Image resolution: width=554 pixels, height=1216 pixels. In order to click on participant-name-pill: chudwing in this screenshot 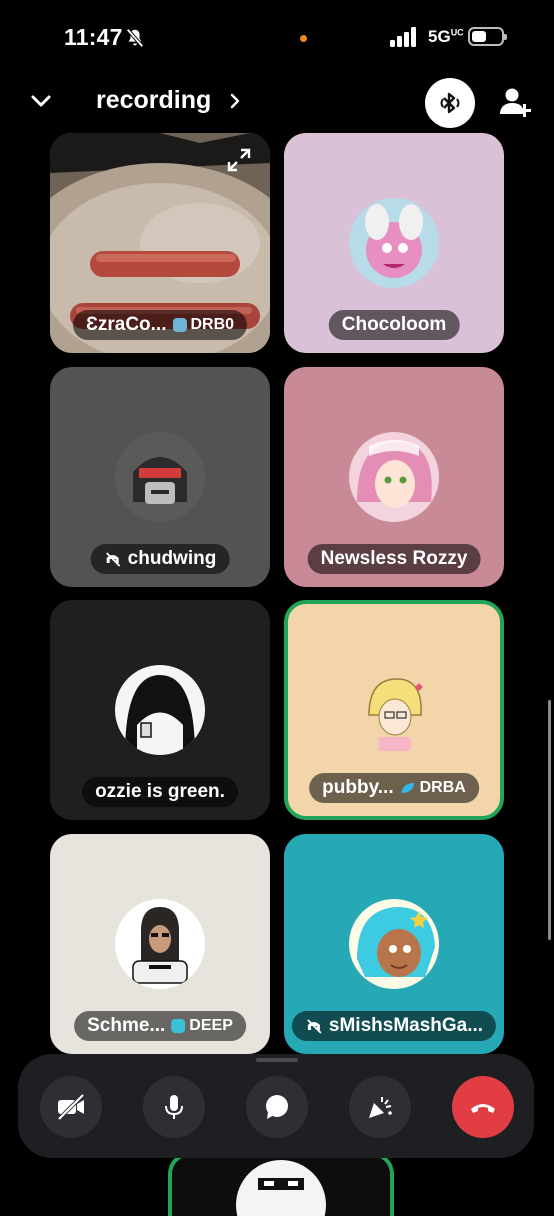, I will do `click(160, 559)`.